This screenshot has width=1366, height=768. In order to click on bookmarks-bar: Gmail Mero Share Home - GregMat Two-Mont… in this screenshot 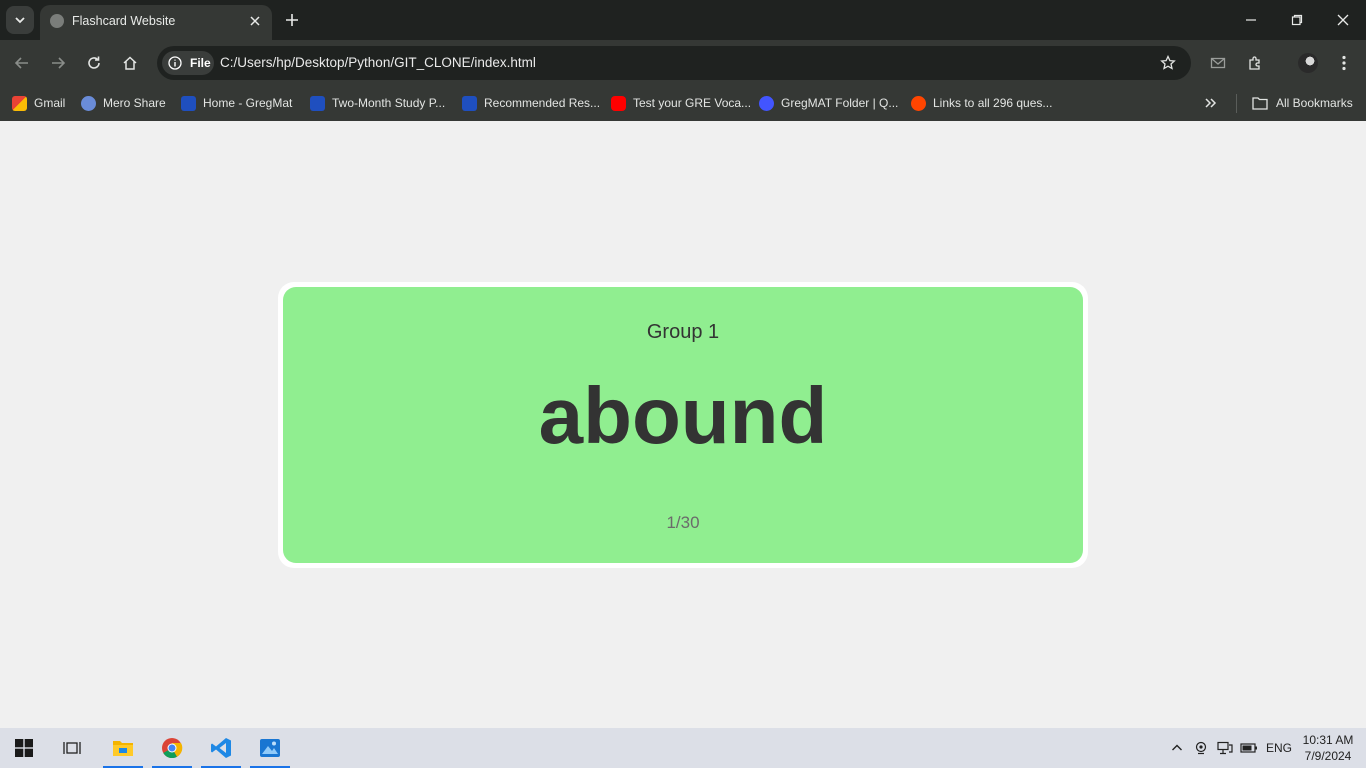, I will do `click(683, 103)`.